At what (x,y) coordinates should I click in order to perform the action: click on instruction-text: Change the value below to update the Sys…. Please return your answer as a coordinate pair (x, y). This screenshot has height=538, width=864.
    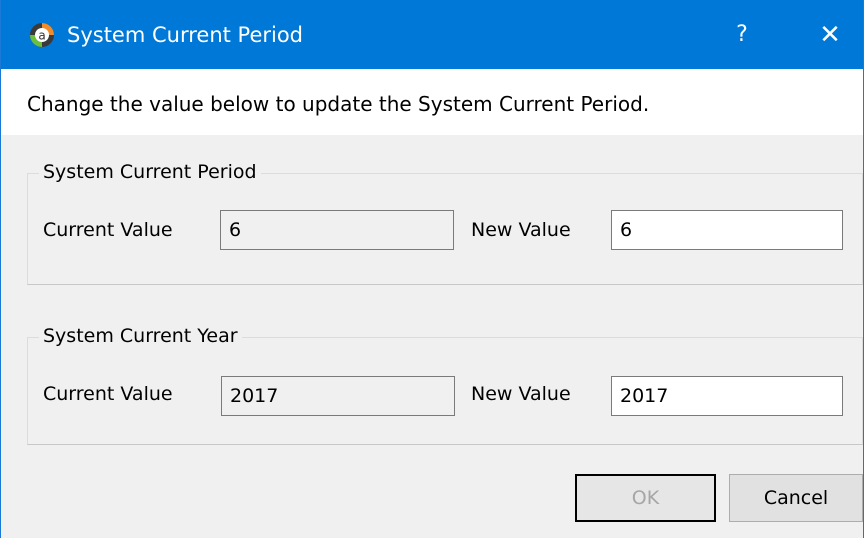
    Looking at the image, I should click on (338, 104).